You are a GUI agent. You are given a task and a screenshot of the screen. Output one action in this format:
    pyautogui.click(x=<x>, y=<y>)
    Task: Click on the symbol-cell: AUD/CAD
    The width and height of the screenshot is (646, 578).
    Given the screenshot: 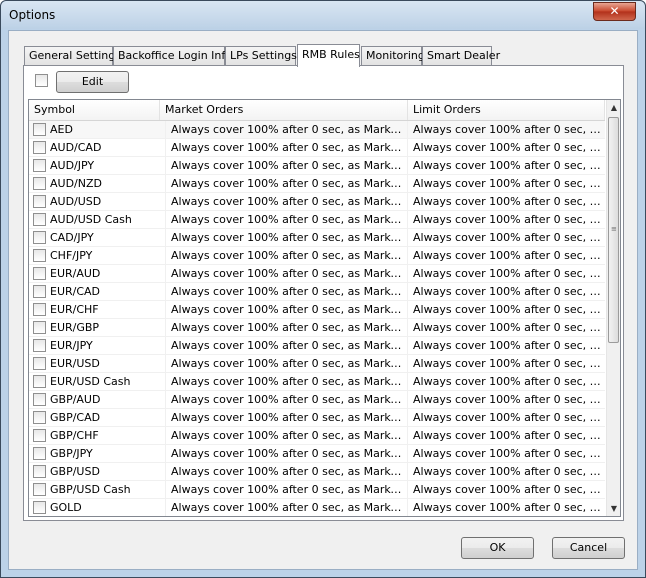 What is the action you would take?
    pyautogui.click(x=76, y=147)
    